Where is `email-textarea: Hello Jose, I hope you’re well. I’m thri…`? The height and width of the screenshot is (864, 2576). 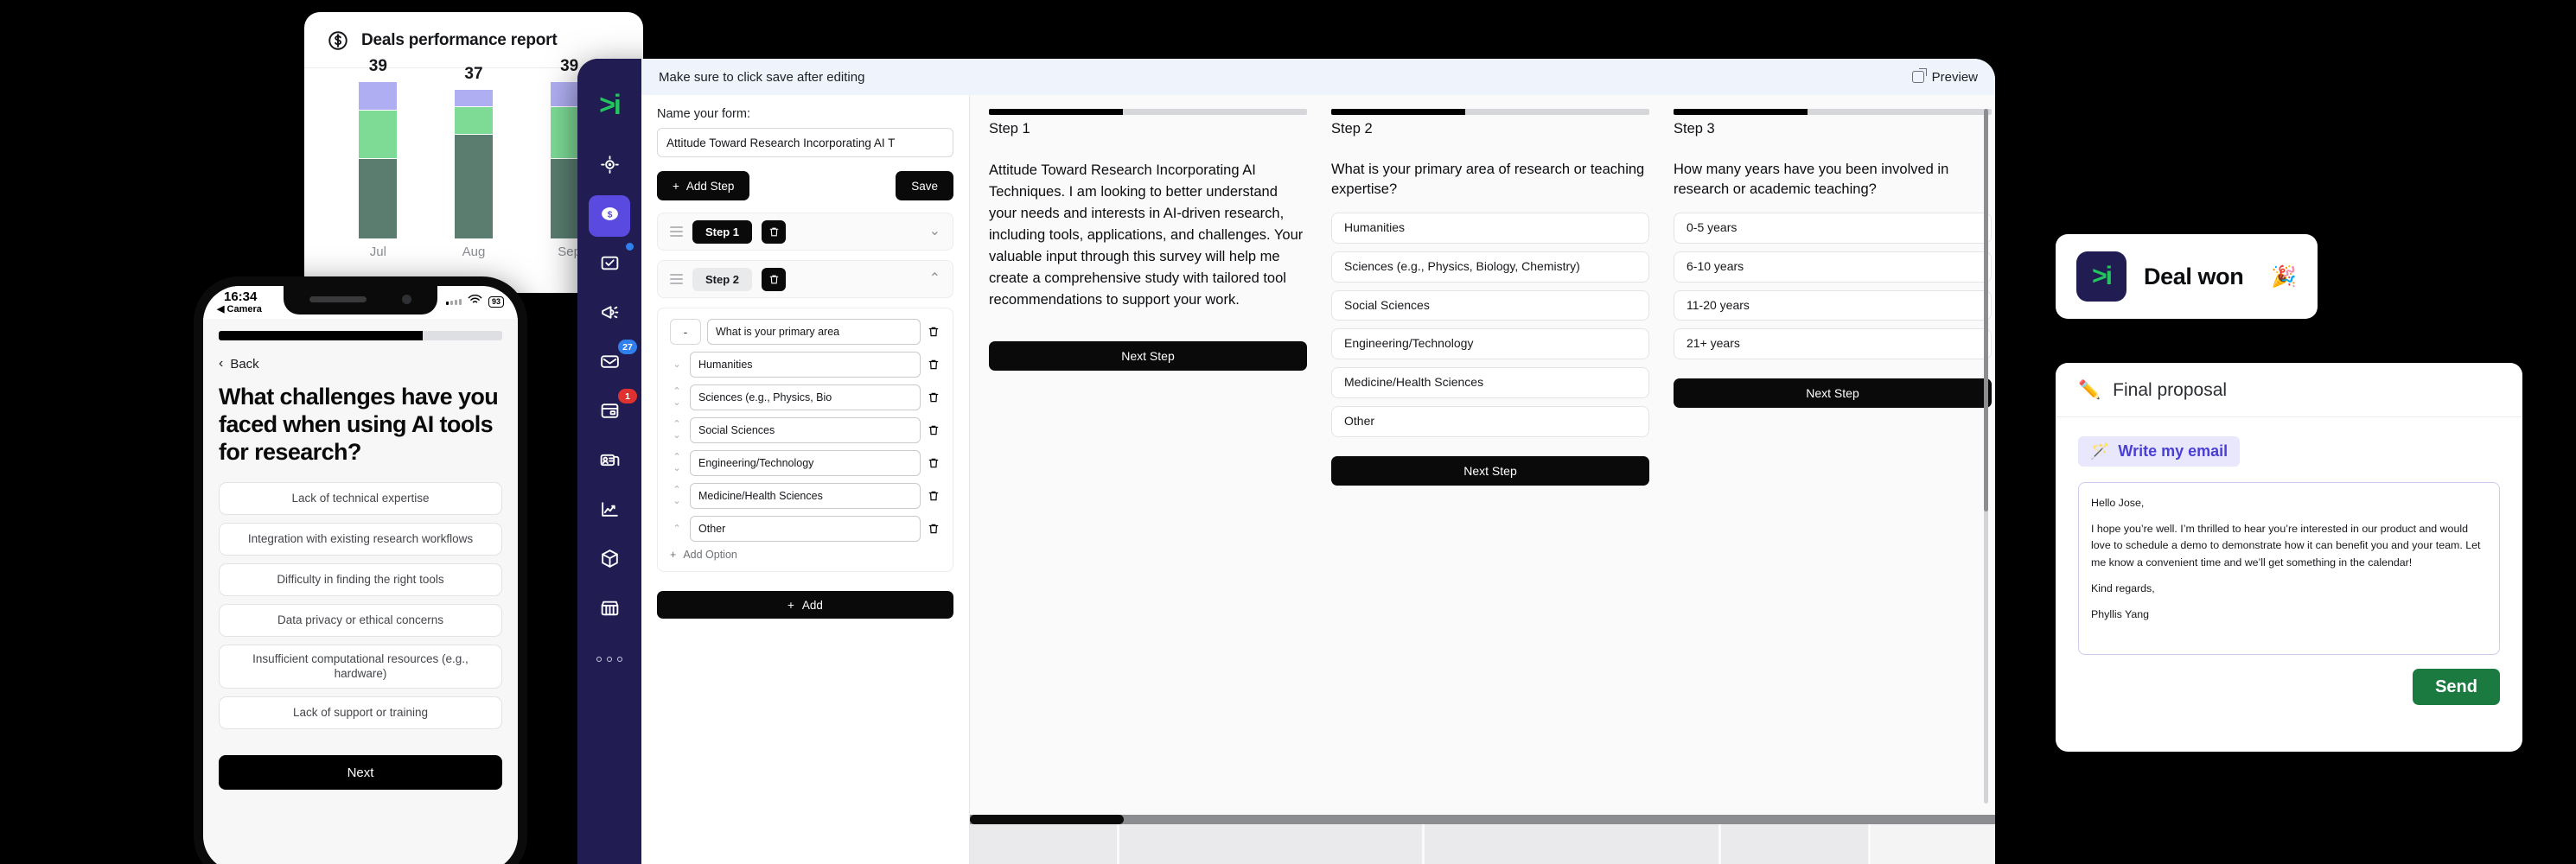
email-textarea: Hello Jose, I hope you’re well. I’m thri… is located at coordinates (2289, 568).